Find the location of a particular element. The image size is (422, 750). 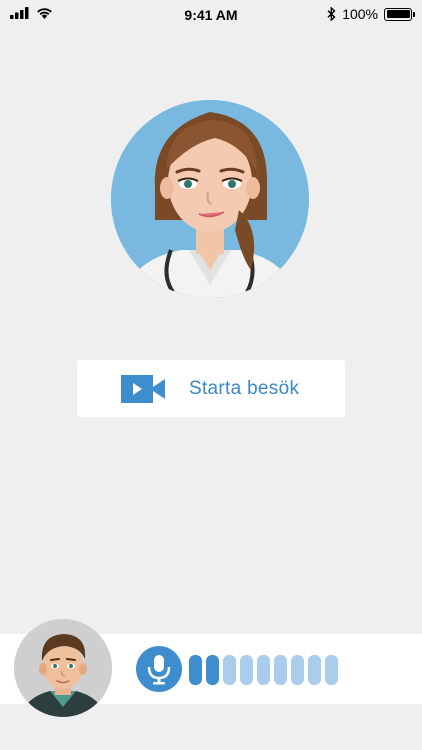

battery-level is located at coordinates (398, 14).